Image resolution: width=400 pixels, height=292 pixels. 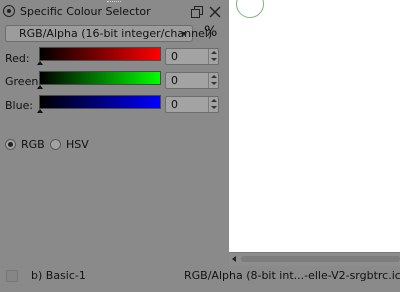 I want to click on red-channel-value: 0, so click(x=174, y=56).